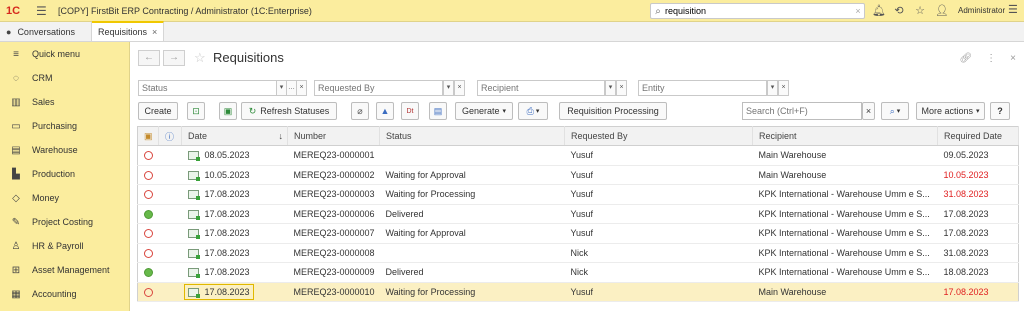 The width and height of the screenshot is (1024, 311). Describe the element at coordinates (978, 155) in the screenshot. I see `required-date-cell: 09.05.2023` at that location.